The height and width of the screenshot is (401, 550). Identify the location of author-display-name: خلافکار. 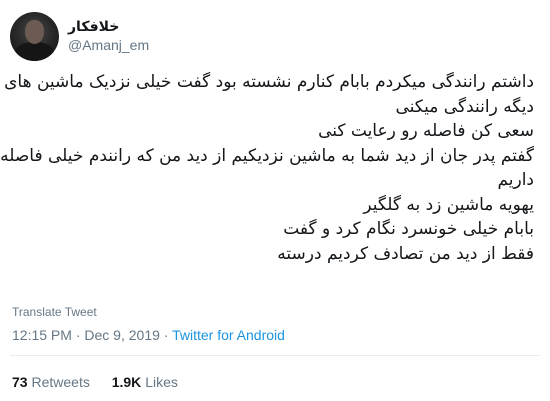
(108, 26).